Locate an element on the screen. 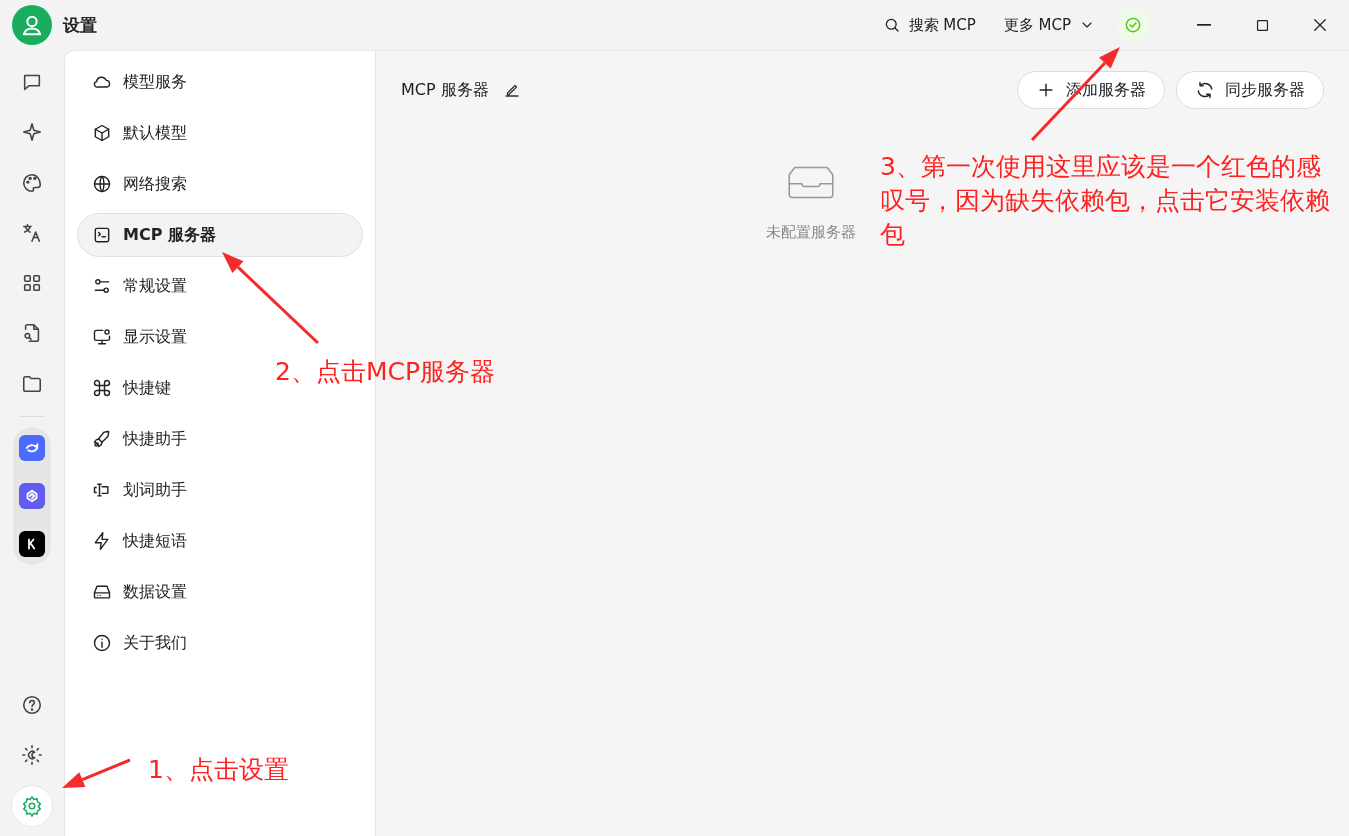 This screenshot has width=1349, height=836. settings-menu-item: 关于我们 is located at coordinates (139, 643).